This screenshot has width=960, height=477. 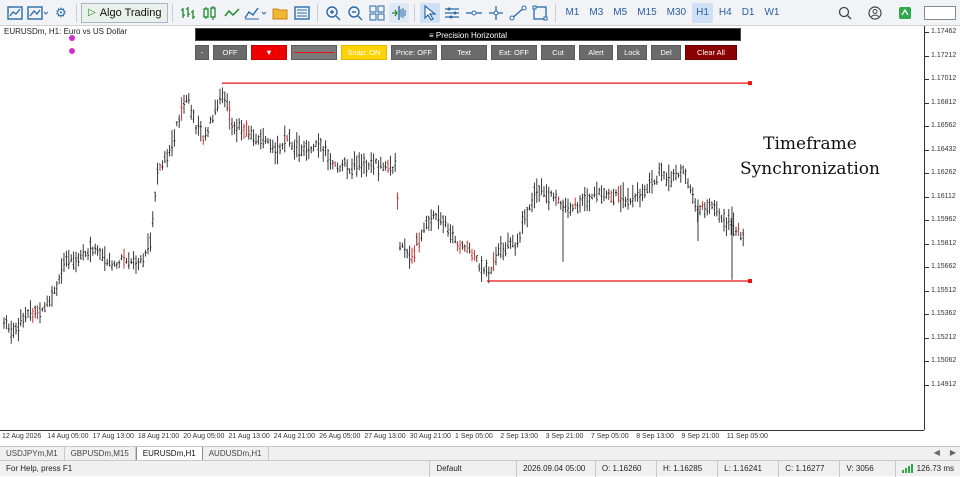 I want to click on tab-scroll-left-icon: ◀, so click(x=937, y=452).